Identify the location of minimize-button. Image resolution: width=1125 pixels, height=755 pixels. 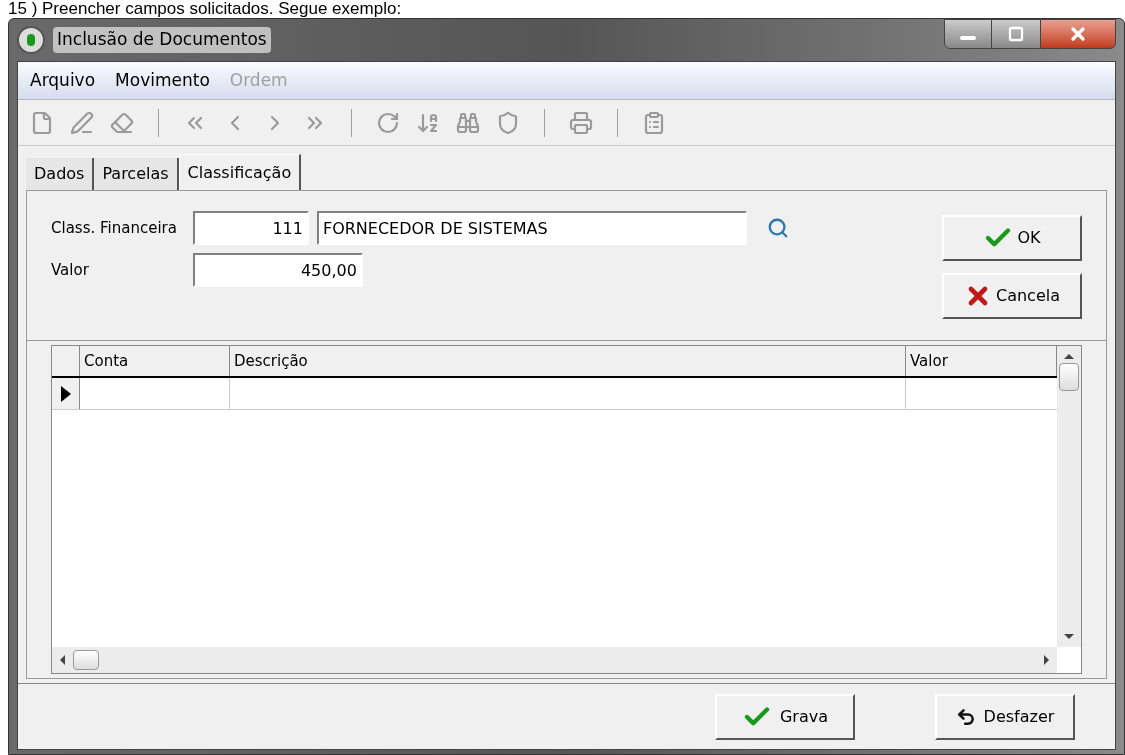
(968, 34).